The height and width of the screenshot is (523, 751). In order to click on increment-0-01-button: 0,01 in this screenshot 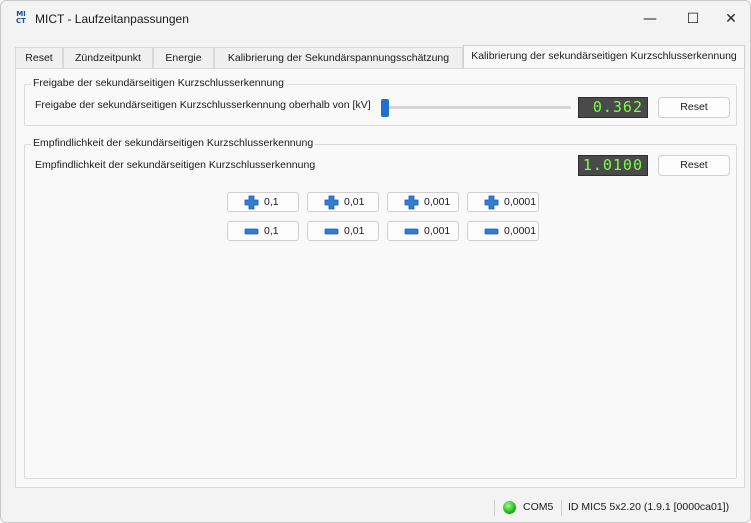, I will do `click(343, 202)`.